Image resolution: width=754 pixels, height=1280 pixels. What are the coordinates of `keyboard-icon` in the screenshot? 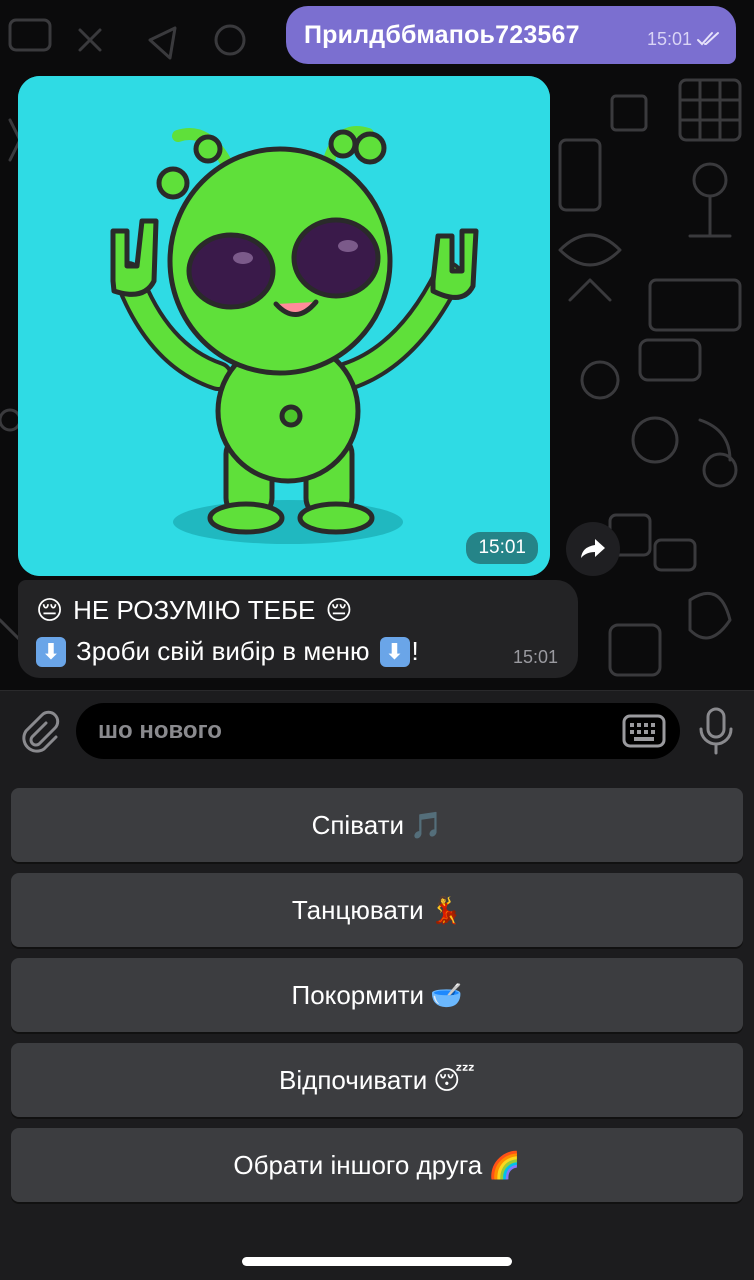 It's located at (644, 731).